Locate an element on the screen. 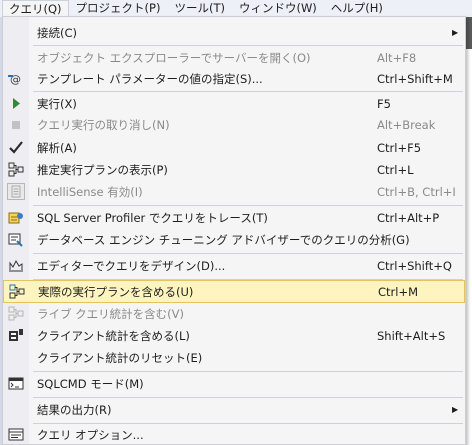  menu-item-shortcut: Ctrl+M is located at coordinates (398, 291).